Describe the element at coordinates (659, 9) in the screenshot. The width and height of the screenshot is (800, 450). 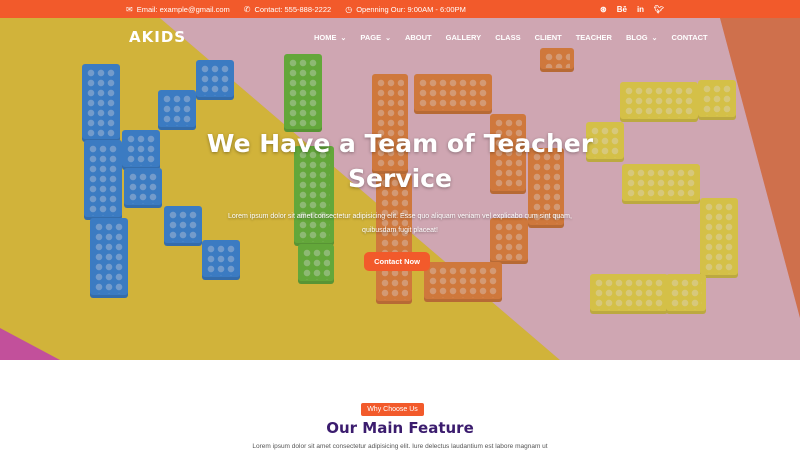
I see `twitter-icon: 🐦︎` at that location.